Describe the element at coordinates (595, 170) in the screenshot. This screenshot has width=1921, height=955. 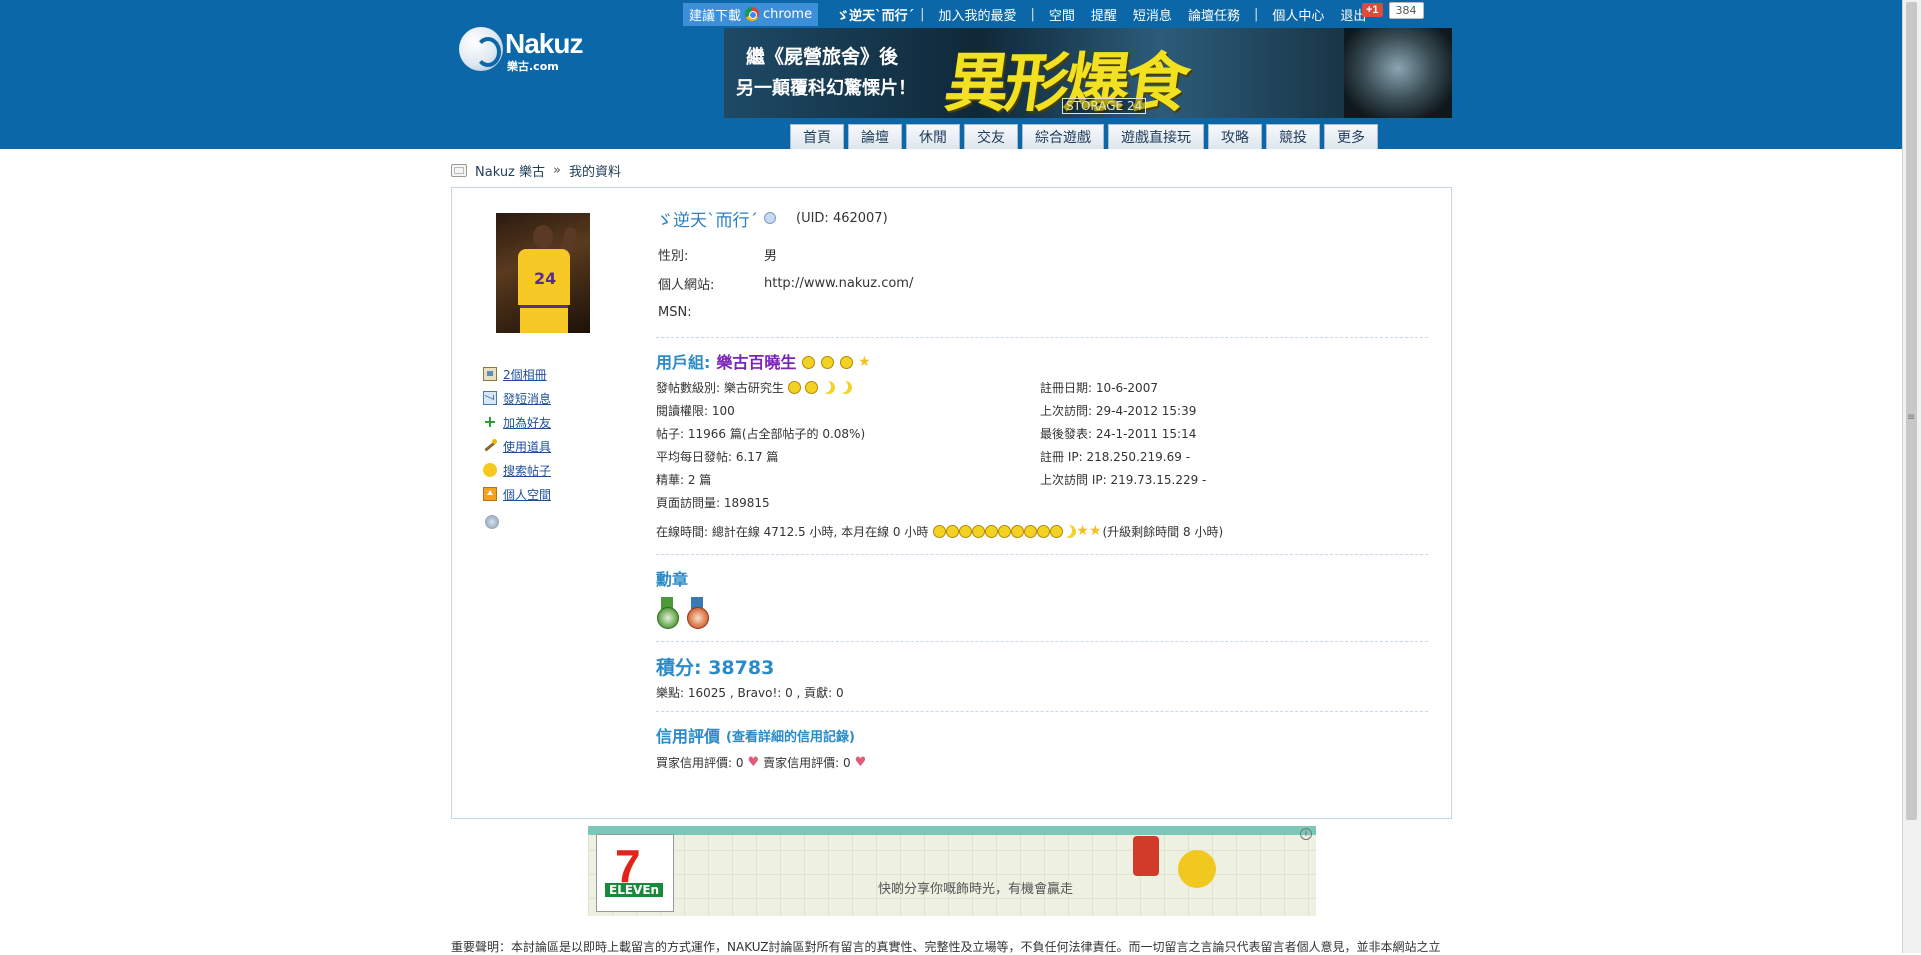
I see `breadcrumb-current: 我的資料` at that location.